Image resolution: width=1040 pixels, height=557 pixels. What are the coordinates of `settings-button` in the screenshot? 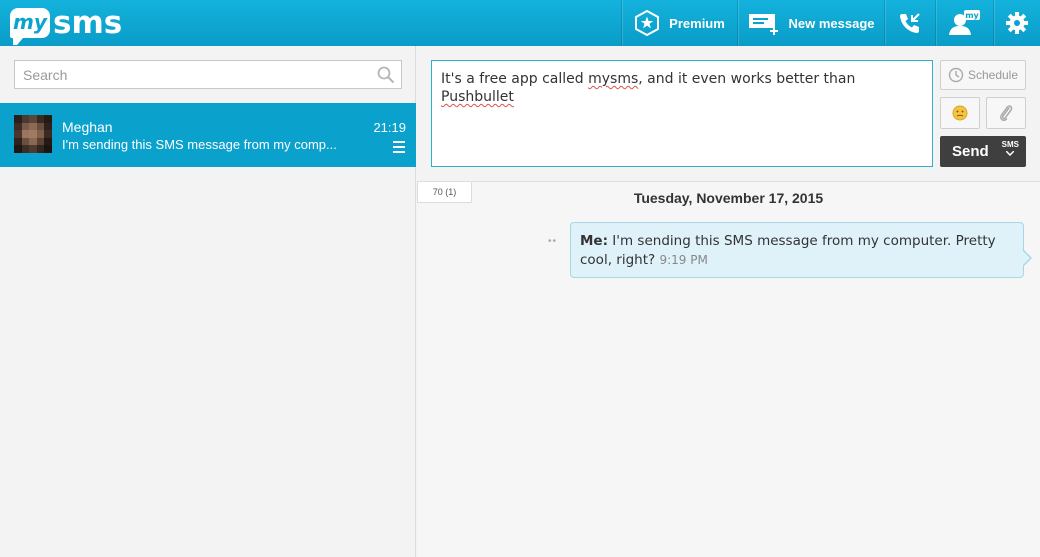 It's located at (1016, 23).